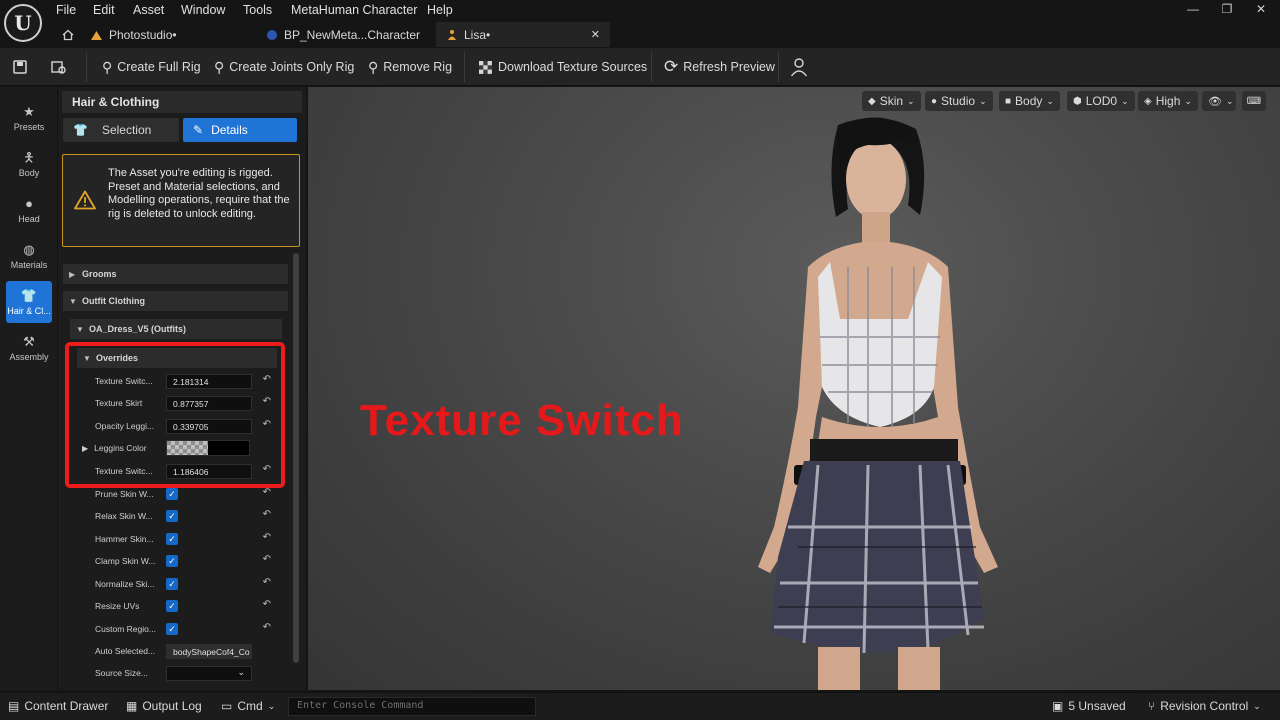 The width and height of the screenshot is (1280, 720). What do you see at coordinates (164, 706) in the screenshot?
I see `output-log-button: ▦ Output Log` at bounding box center [164, 706].